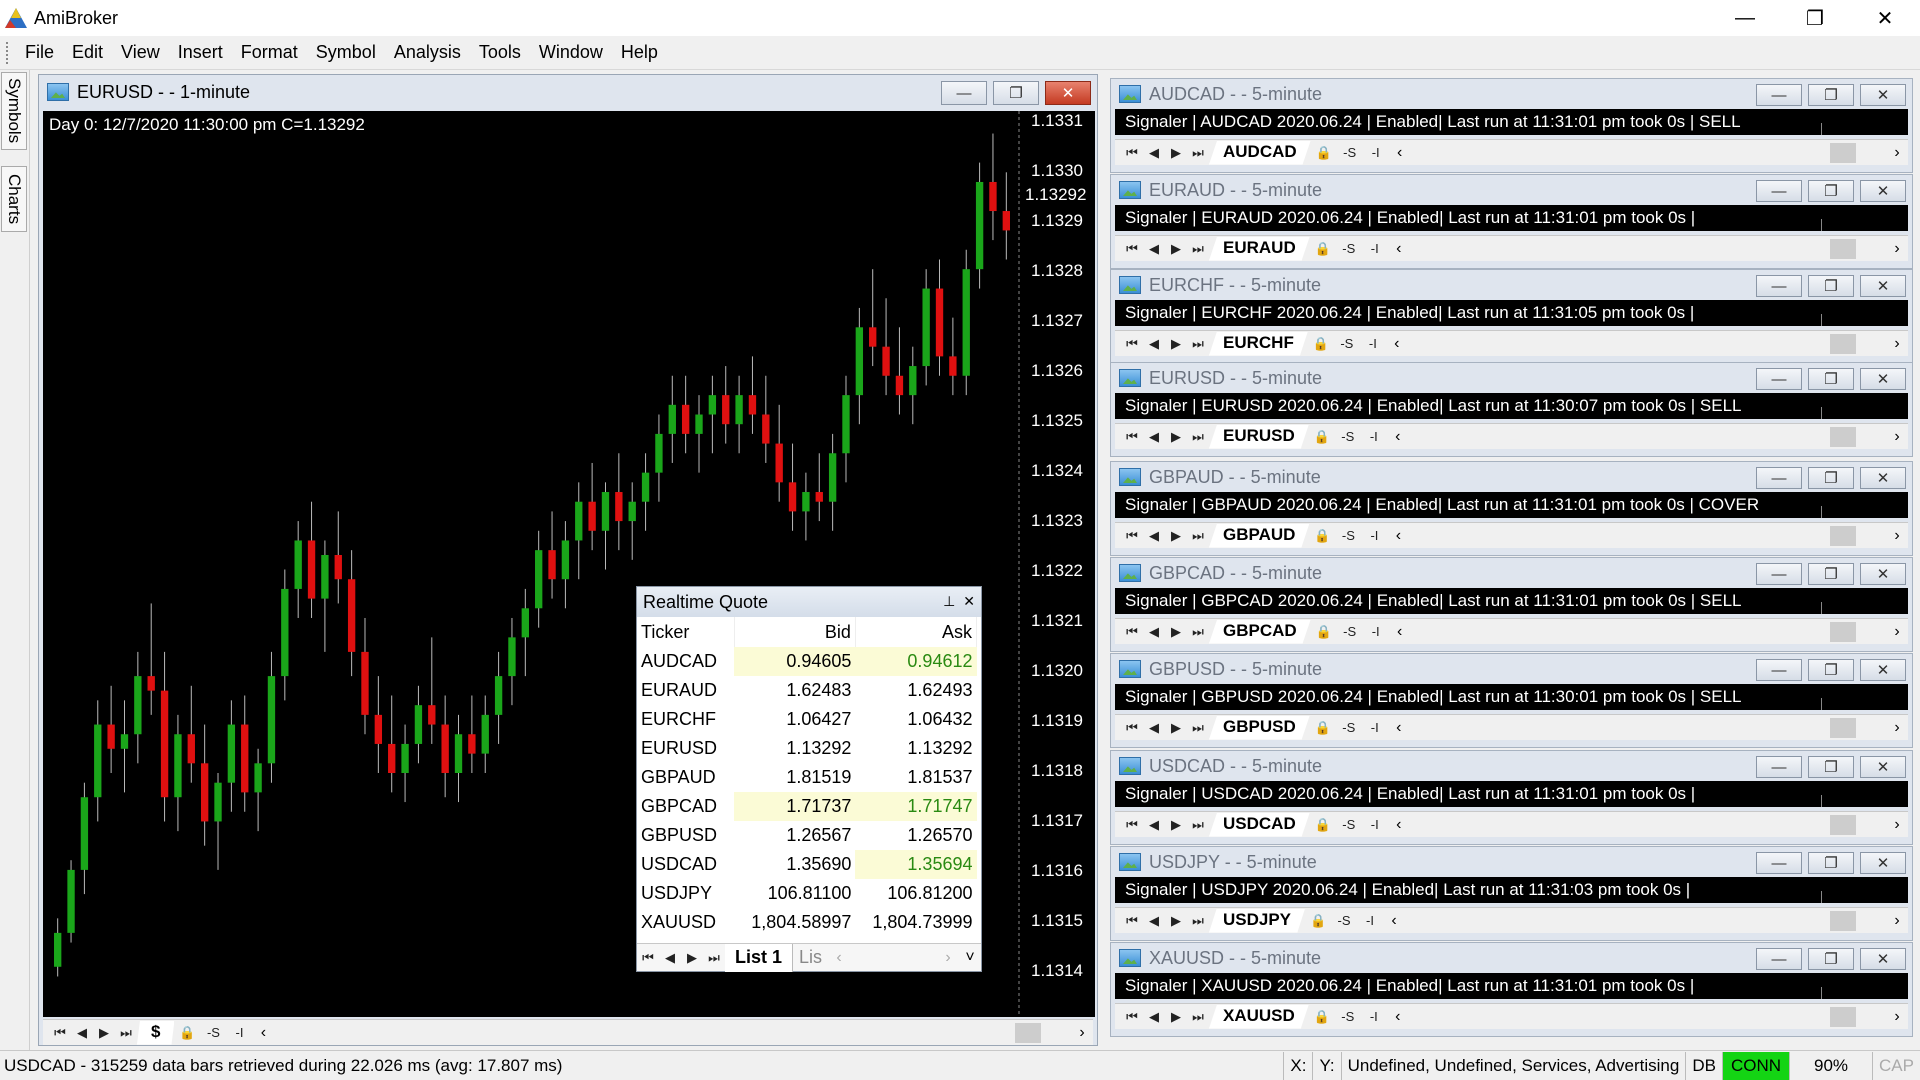 The image size is (1920, 1080). Describe the element at coordinates (1511, 573) in the screenshot. I see `pane-titlebar: GBPCAD - - 5-minute — ❐ ✕` at that location.